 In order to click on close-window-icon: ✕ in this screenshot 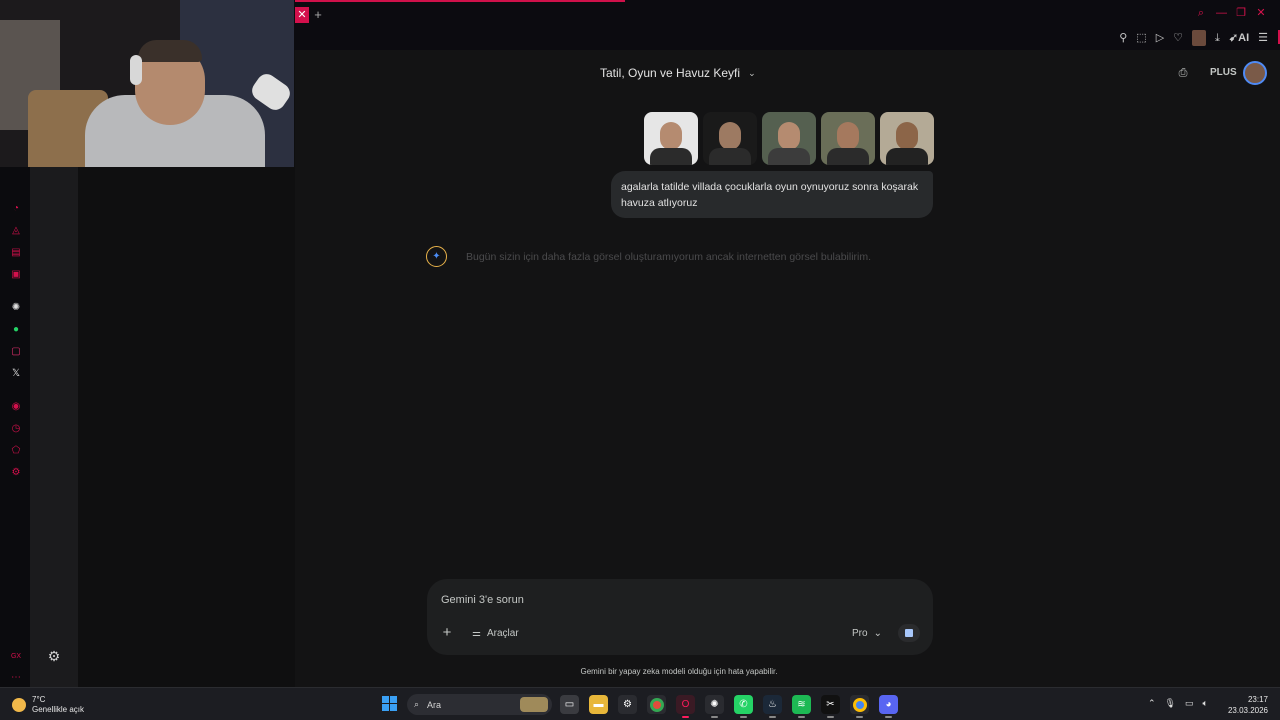, I will do `click(1261, 13)`.